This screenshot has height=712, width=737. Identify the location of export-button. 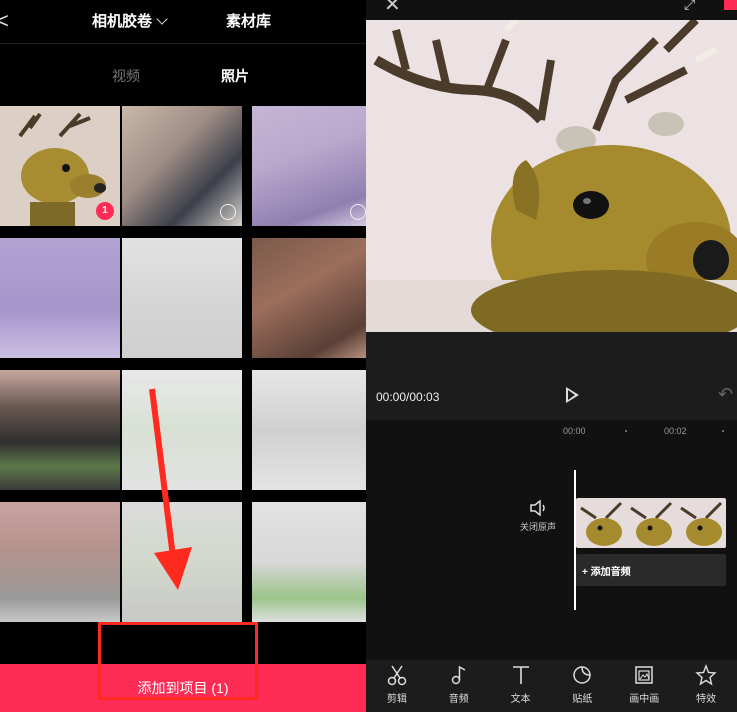
(730, 5).